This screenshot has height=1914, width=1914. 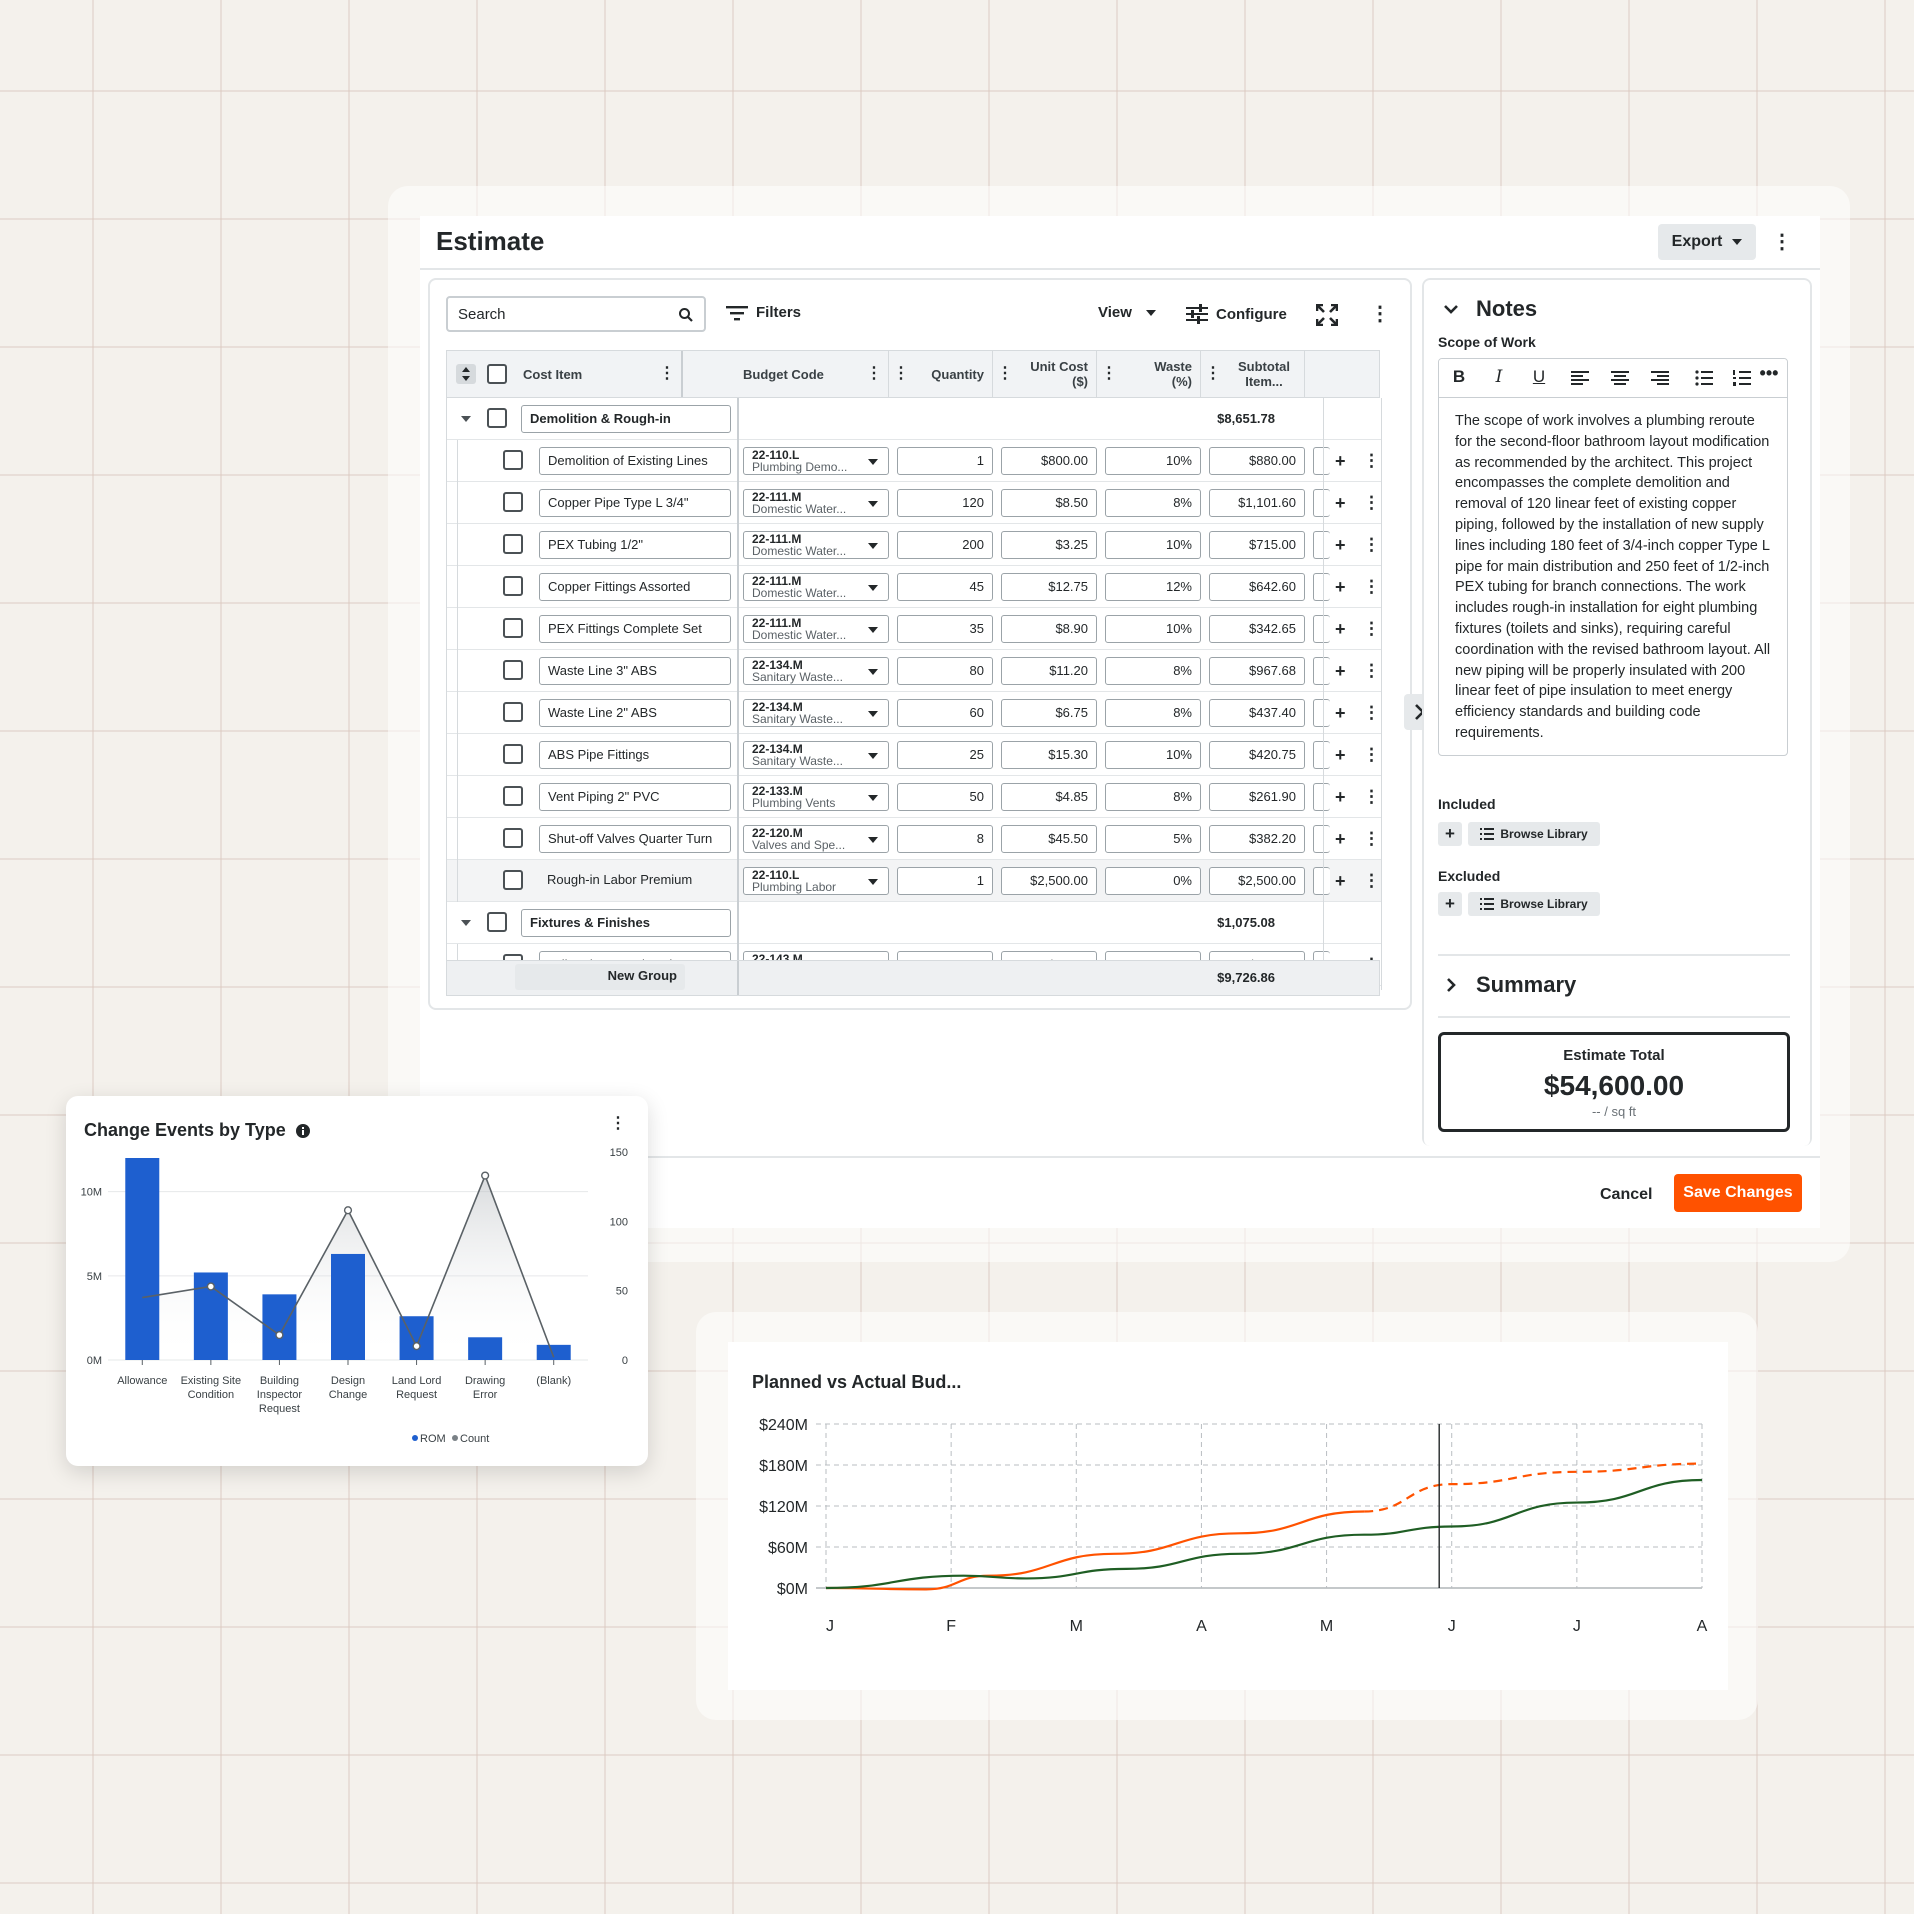 What do you see at coordinates (1534, 834) in the screenshot?
I see `browse-library-included-button: Browse Library` at bounding box center [1534, 834].